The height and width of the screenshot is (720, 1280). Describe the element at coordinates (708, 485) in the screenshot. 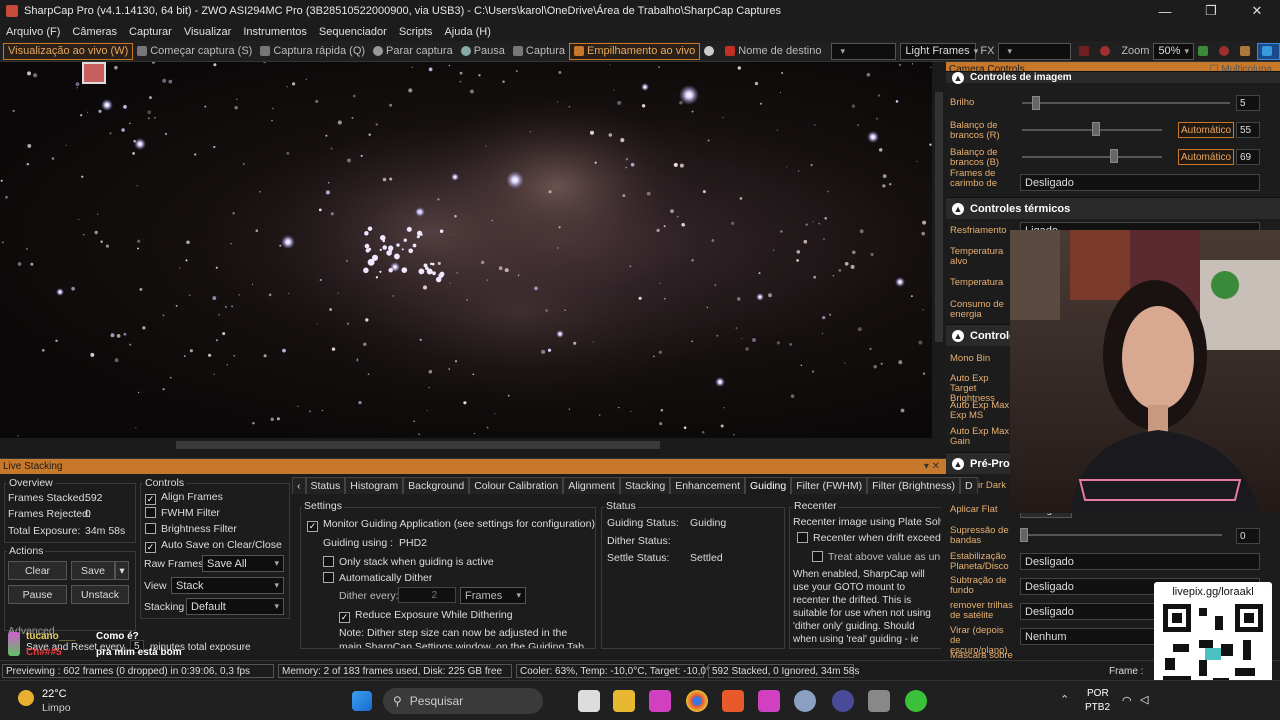

I see `tab-enhancement: Enhancement` at that location.